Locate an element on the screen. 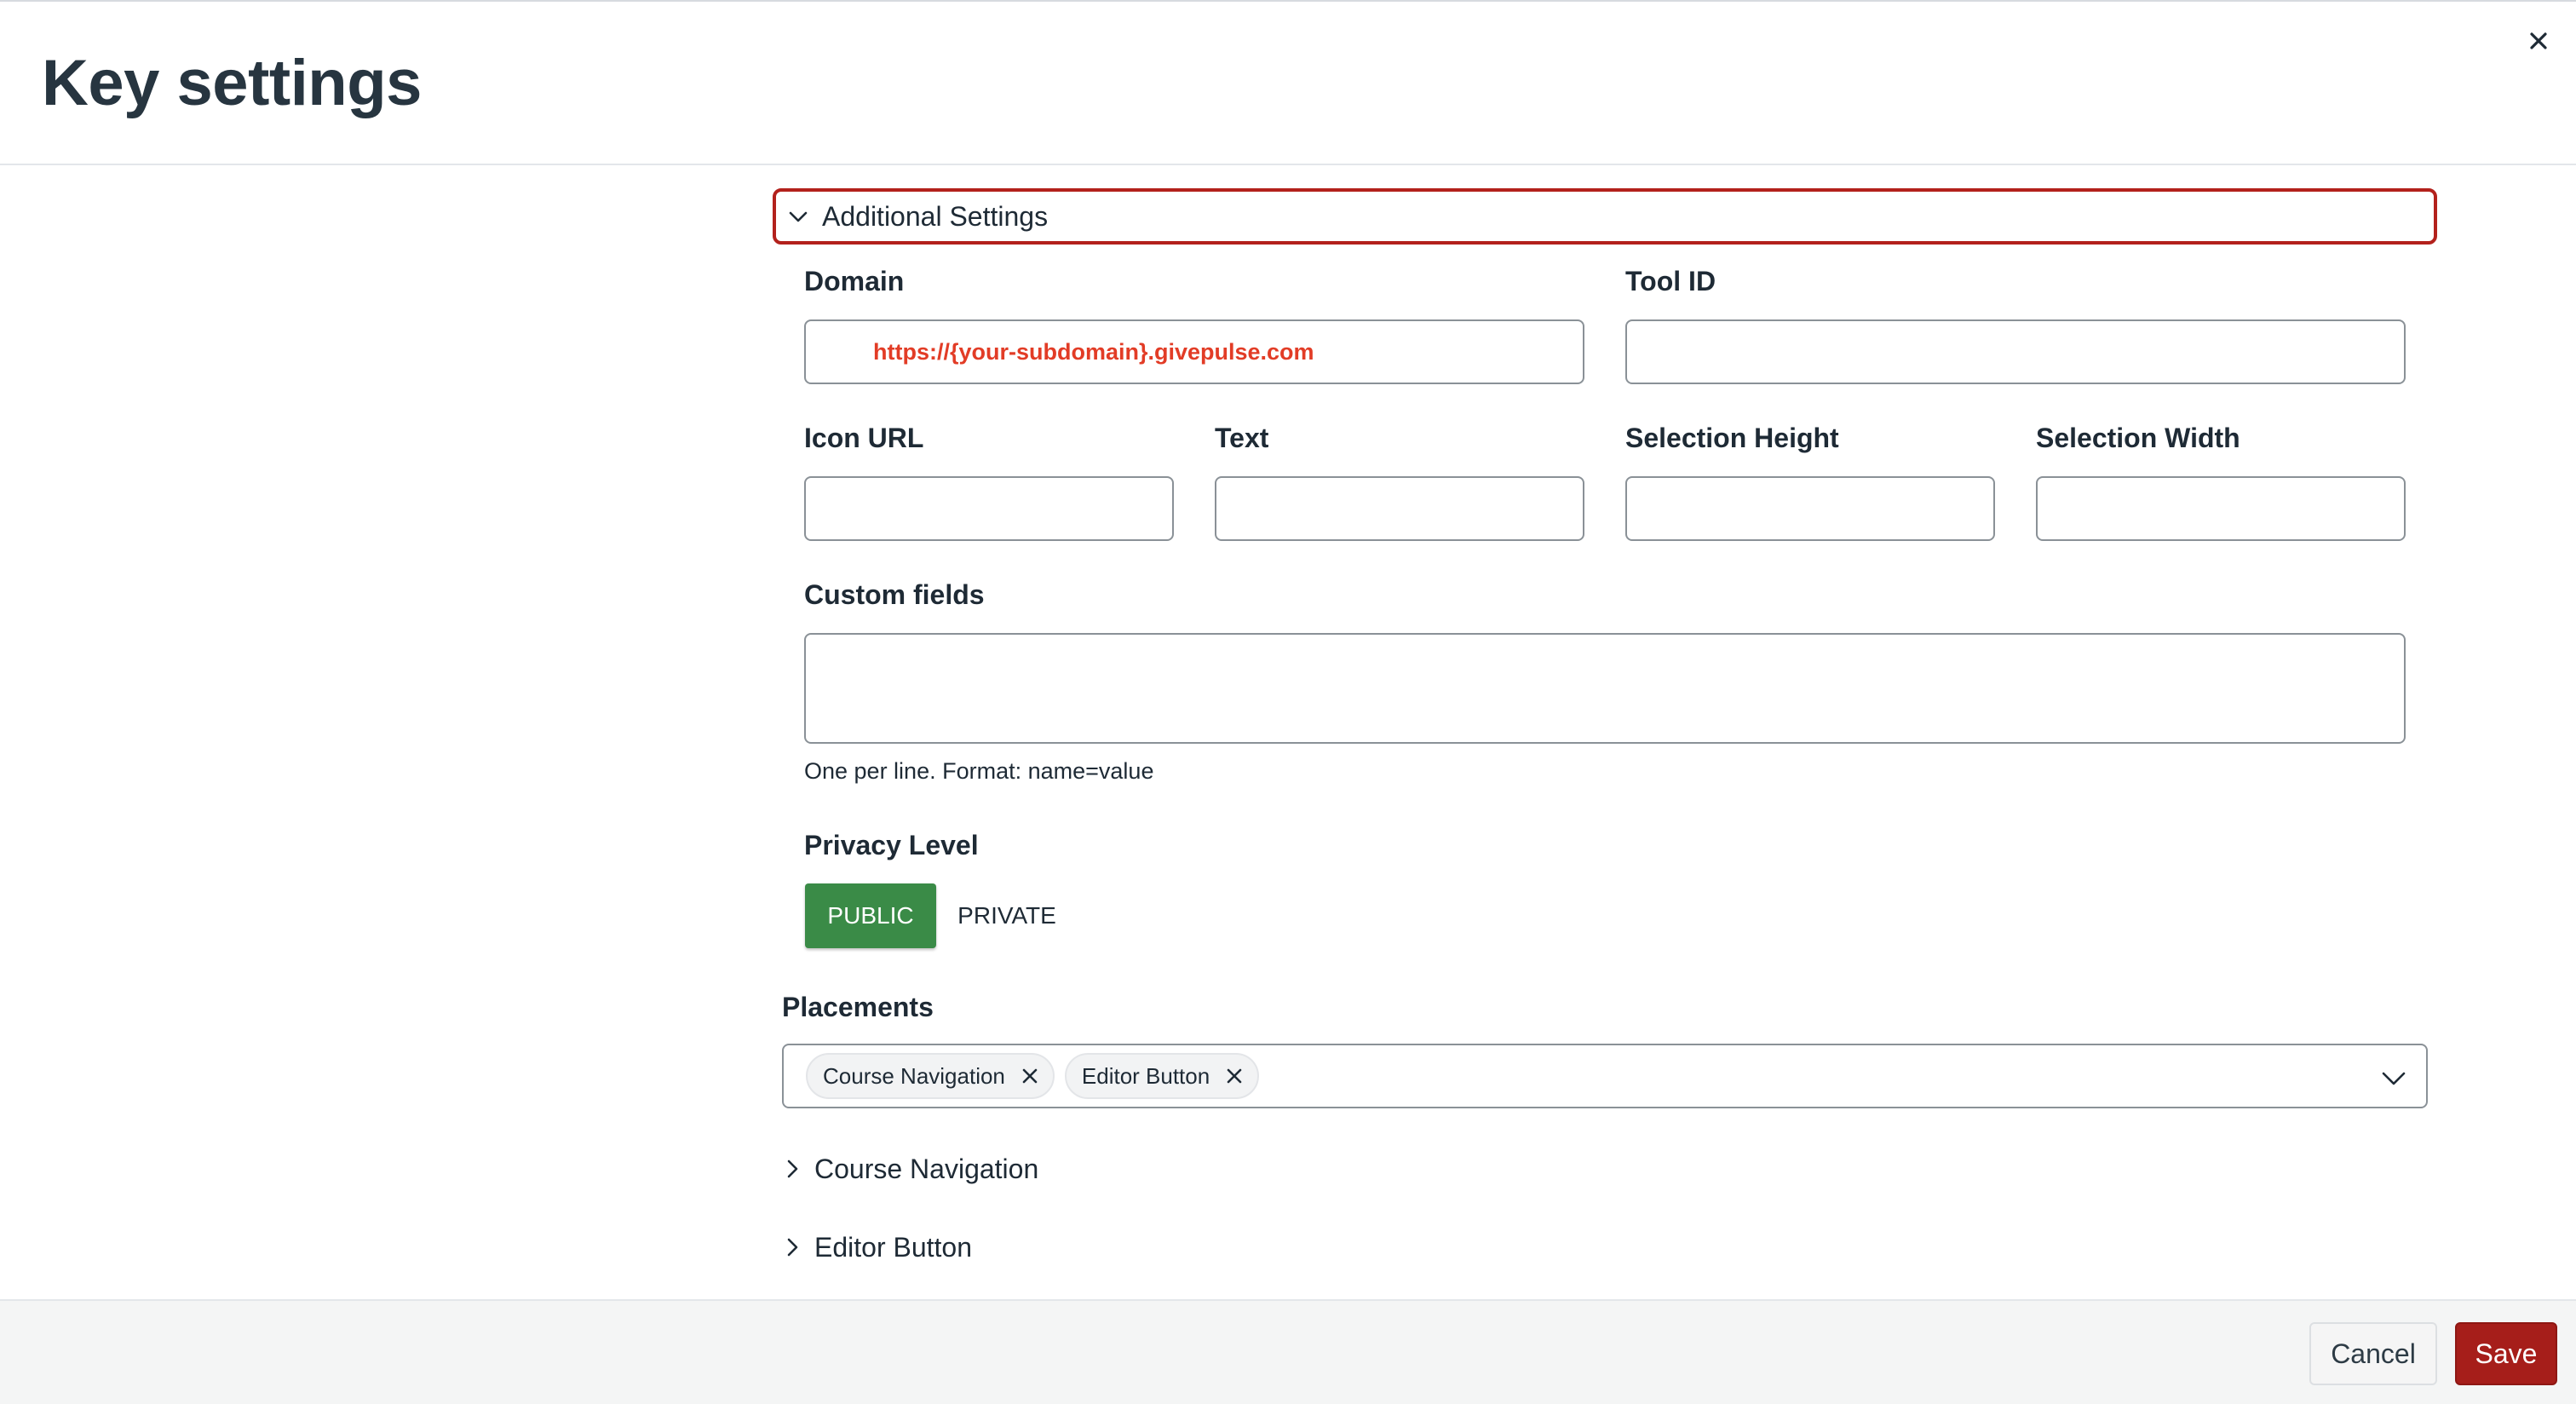 The width and height of the screenshot is (2576, 1404). dialog-header: Key settings is located at coordinates (1288, 83).